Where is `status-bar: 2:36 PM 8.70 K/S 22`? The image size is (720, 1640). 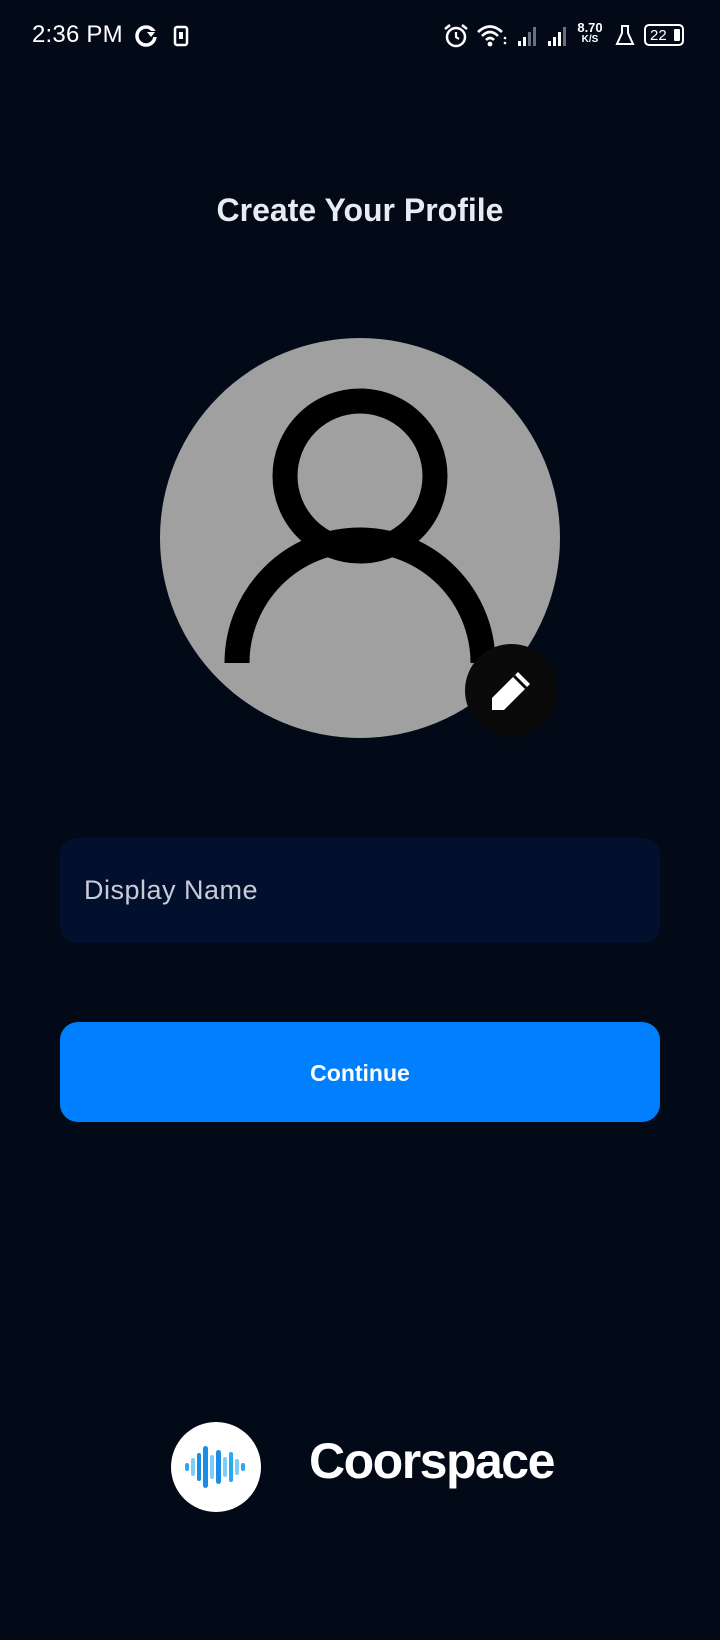
status-bar: 2:36 PM 8.70 K/S 22 is located at coordinates (360, 36).